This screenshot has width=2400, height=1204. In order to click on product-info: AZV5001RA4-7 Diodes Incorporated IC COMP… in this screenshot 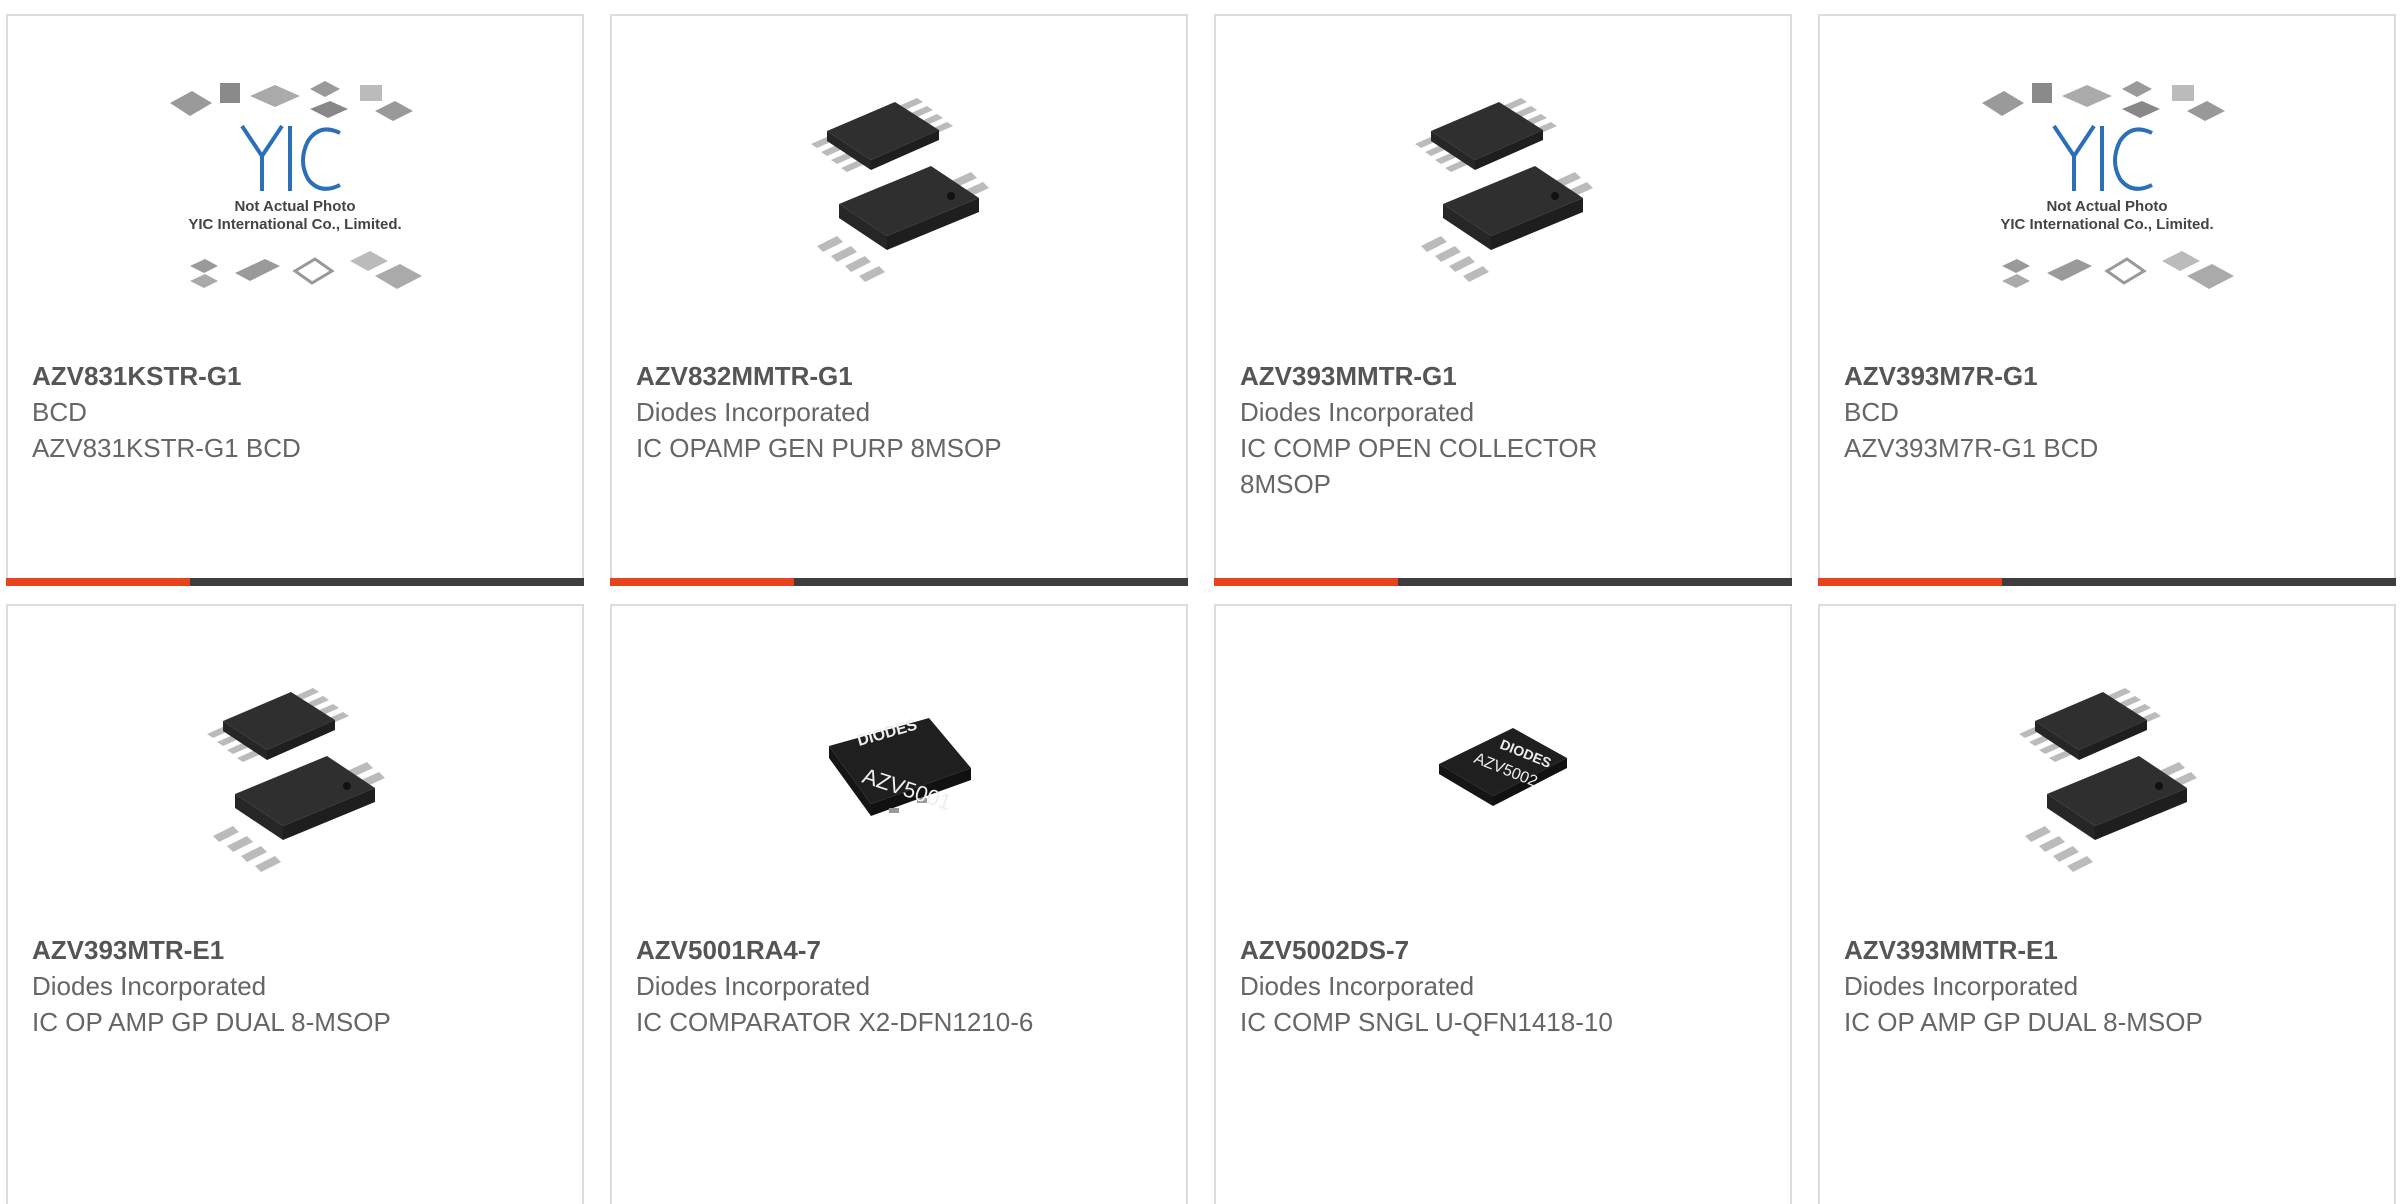, I will do `click(861, 986)`.